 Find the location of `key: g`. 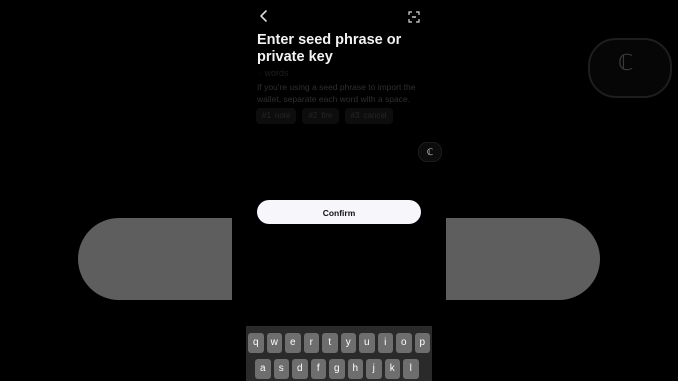

key: g is located at coordinates (337, 369).